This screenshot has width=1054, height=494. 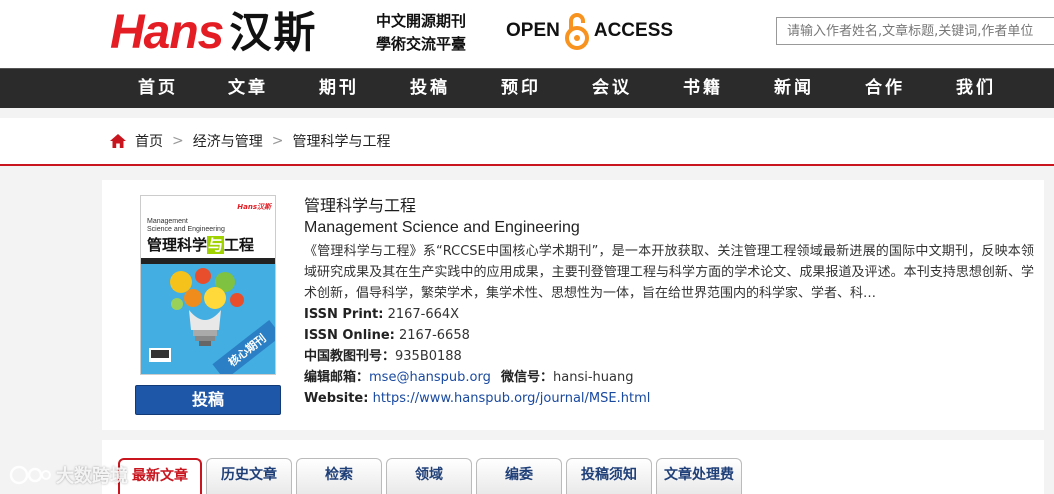 I want to click on hans-logo: Hans 汉斯, so click(x=213, y=33).